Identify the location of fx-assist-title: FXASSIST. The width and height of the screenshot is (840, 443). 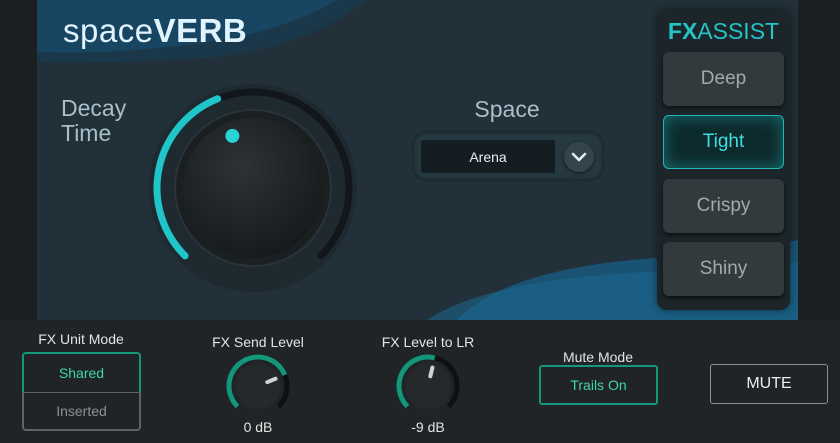
(723, 31).